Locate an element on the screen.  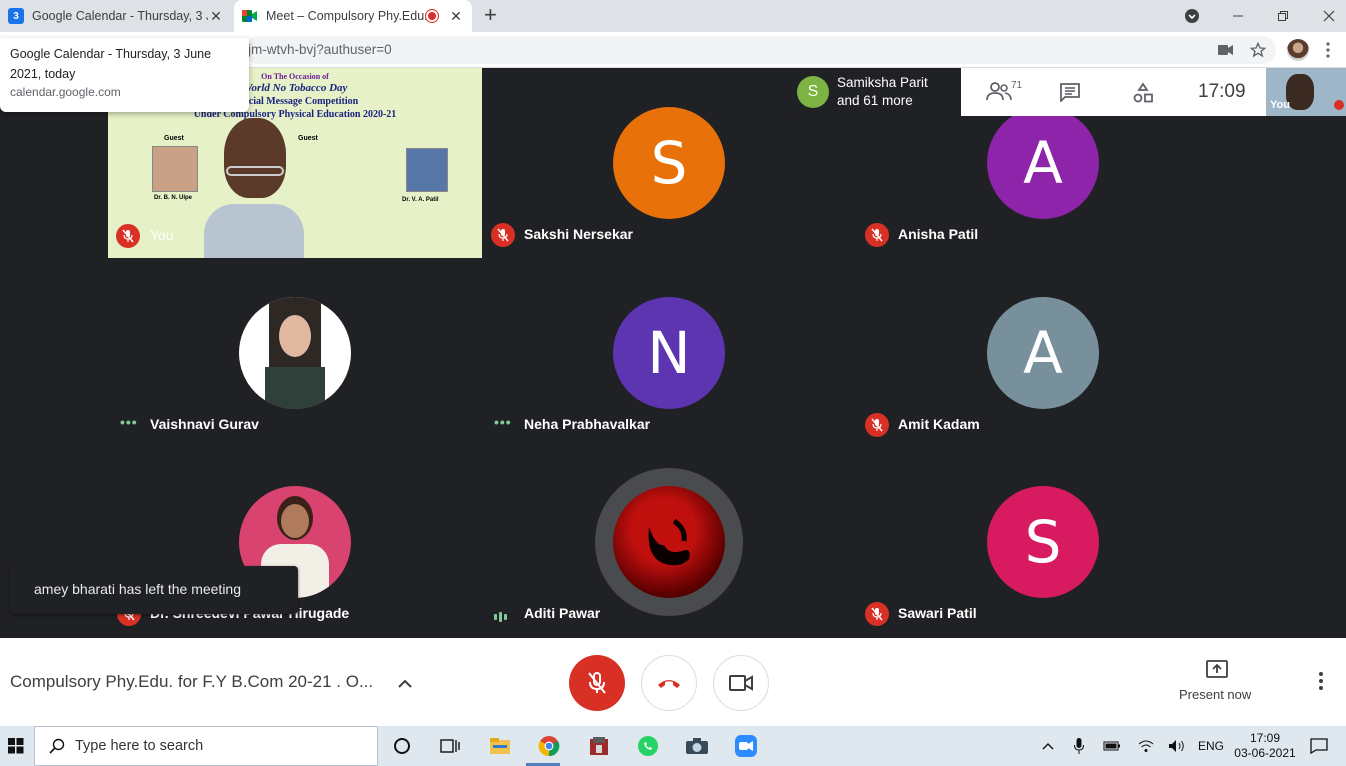
participant-tile: S Sawari Patil is located at coordinates (1043, 541).